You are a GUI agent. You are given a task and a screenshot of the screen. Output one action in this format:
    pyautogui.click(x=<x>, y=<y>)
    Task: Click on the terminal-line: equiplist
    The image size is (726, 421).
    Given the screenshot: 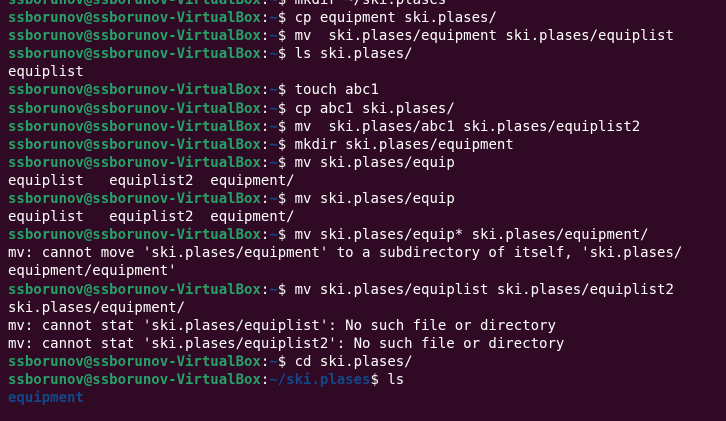 What is the action you would take?
    pyautogui.click(x=367, y=72)
    